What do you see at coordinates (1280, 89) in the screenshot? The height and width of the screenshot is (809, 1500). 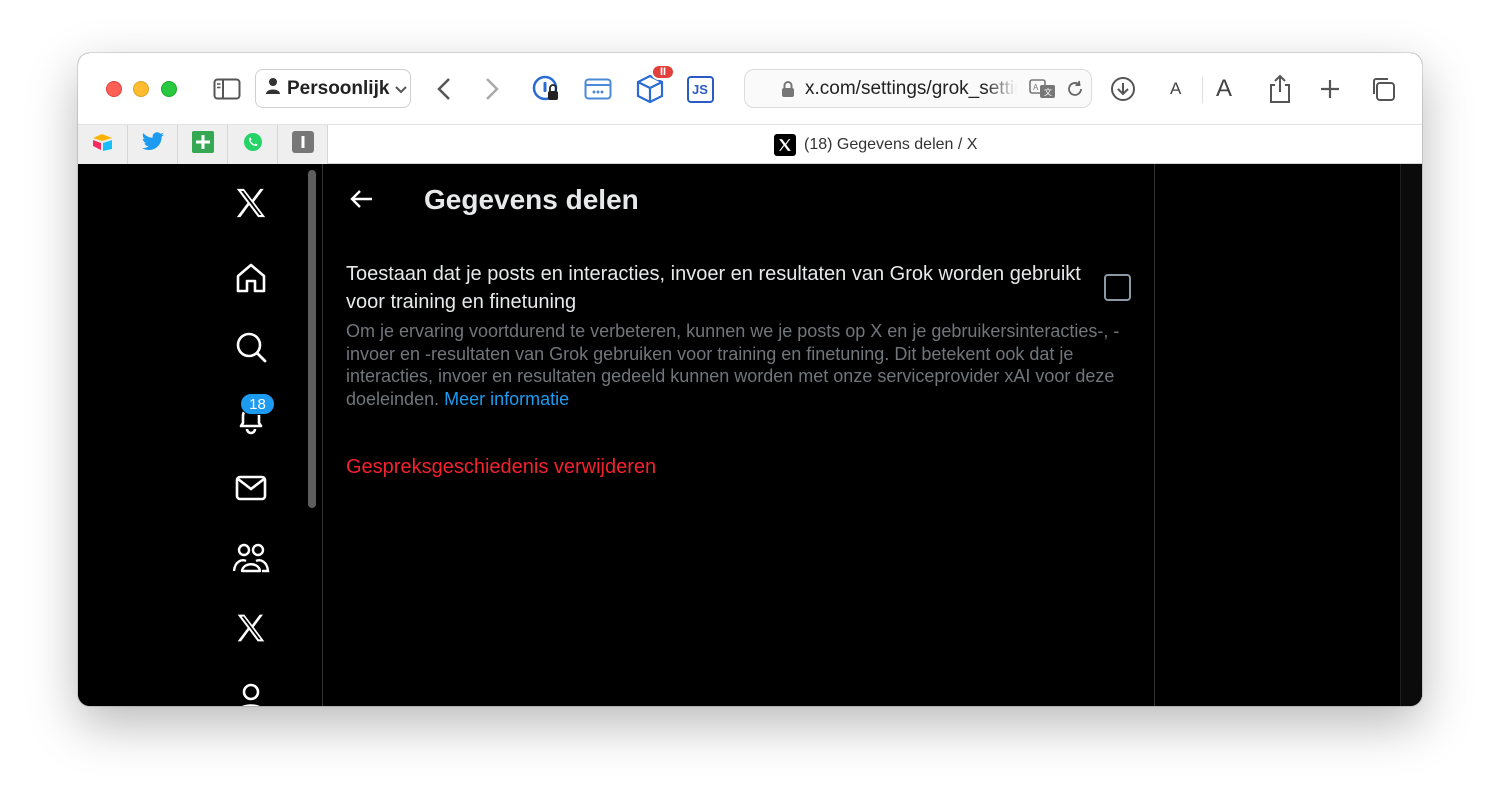 I see `share-icon` at bounding box center [1280, 89].